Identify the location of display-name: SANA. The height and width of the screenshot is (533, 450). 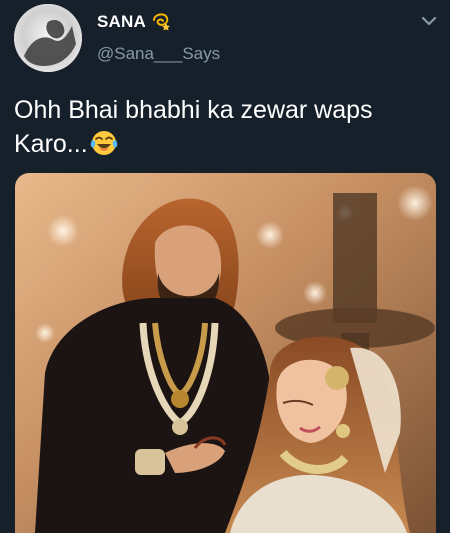
(121, 22).